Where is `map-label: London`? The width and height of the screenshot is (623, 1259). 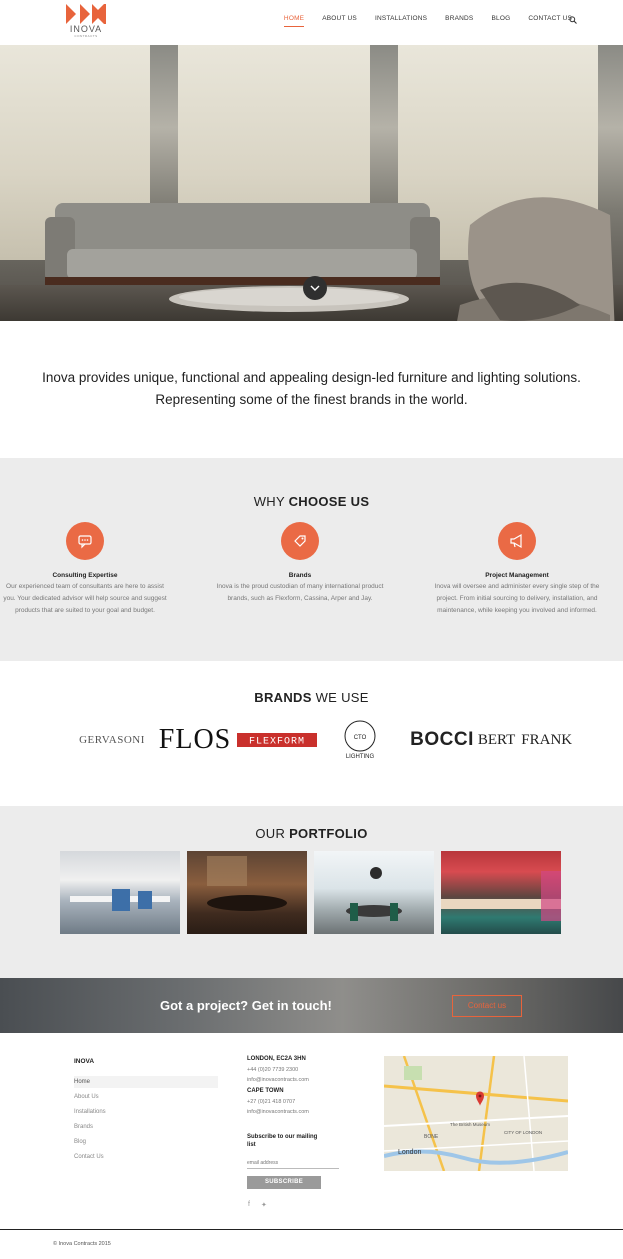 map-label: London is located at coordinates (409, 1152).